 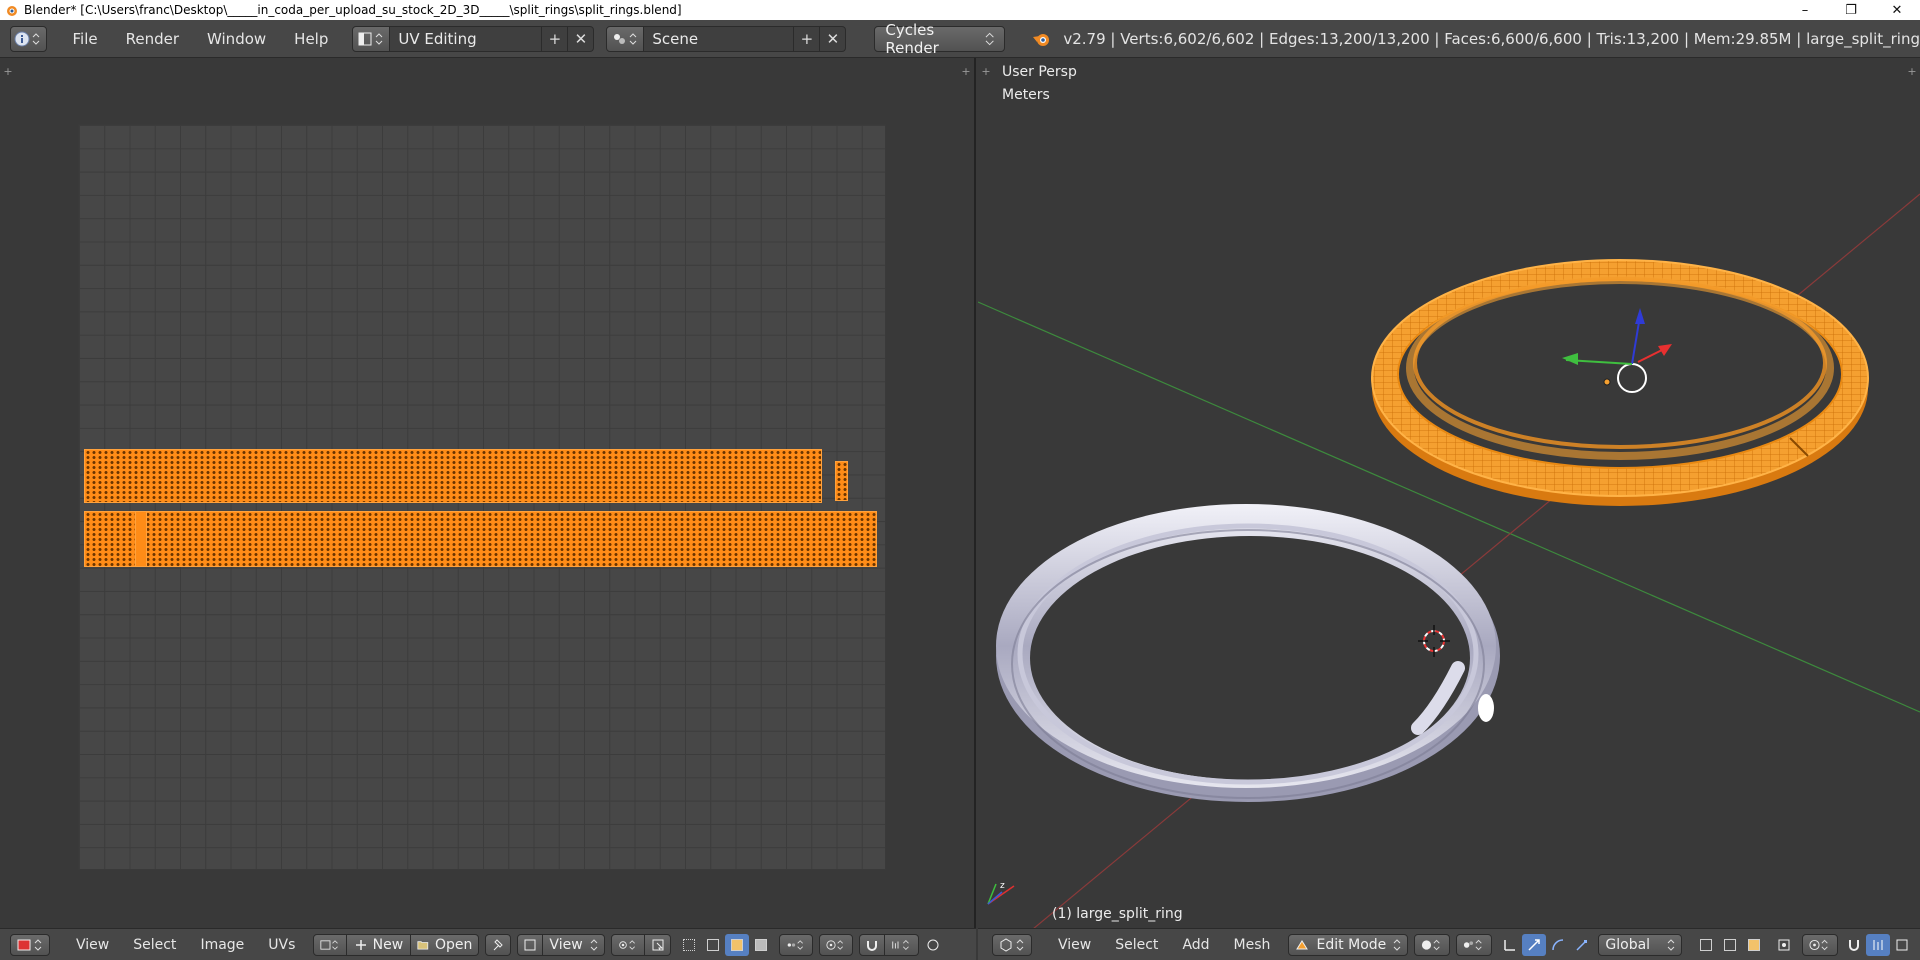 I want to click on manipulator-toggle, so click(x=1510, y=945).